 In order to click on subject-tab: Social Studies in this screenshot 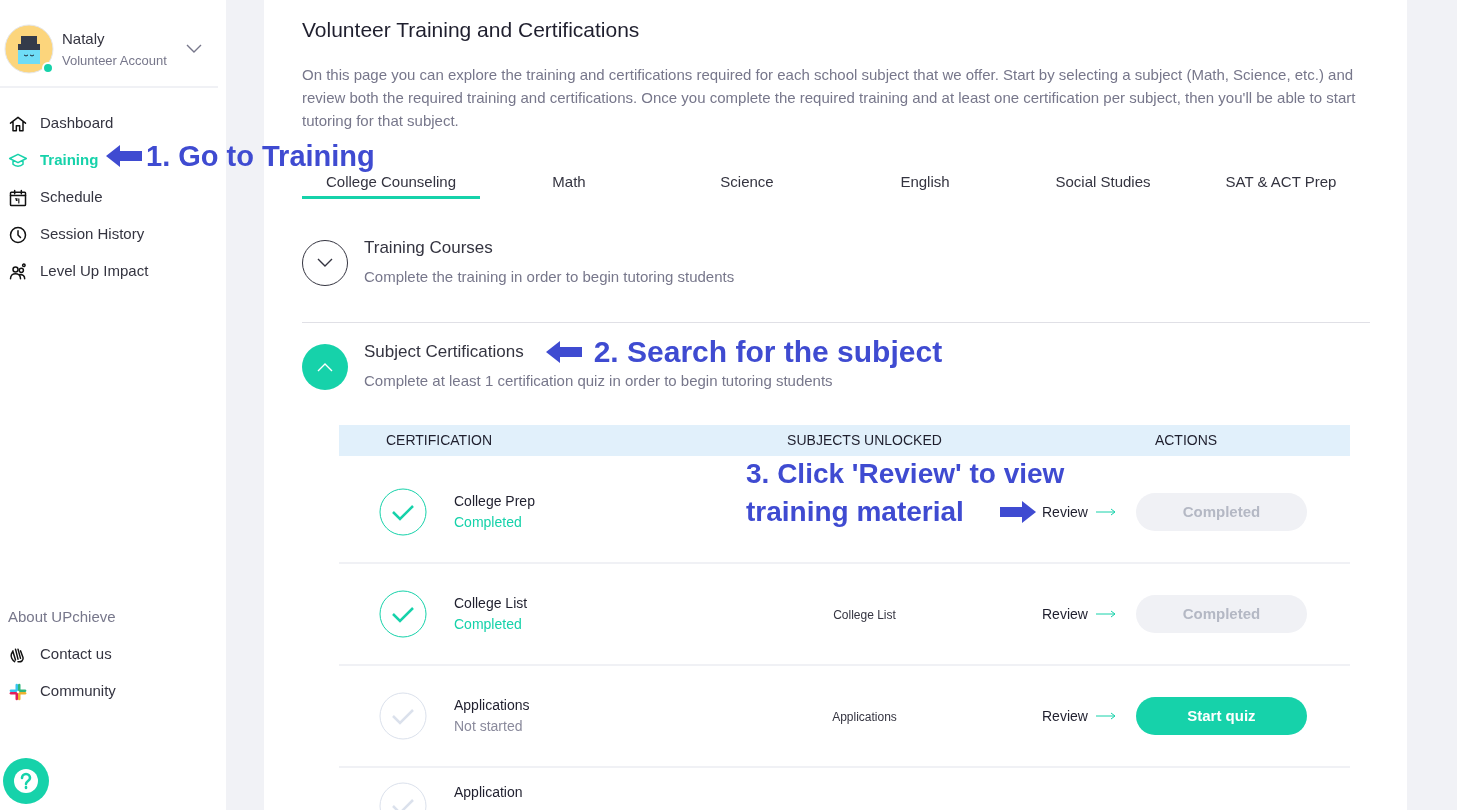, I will do `click(1103, 177)`.